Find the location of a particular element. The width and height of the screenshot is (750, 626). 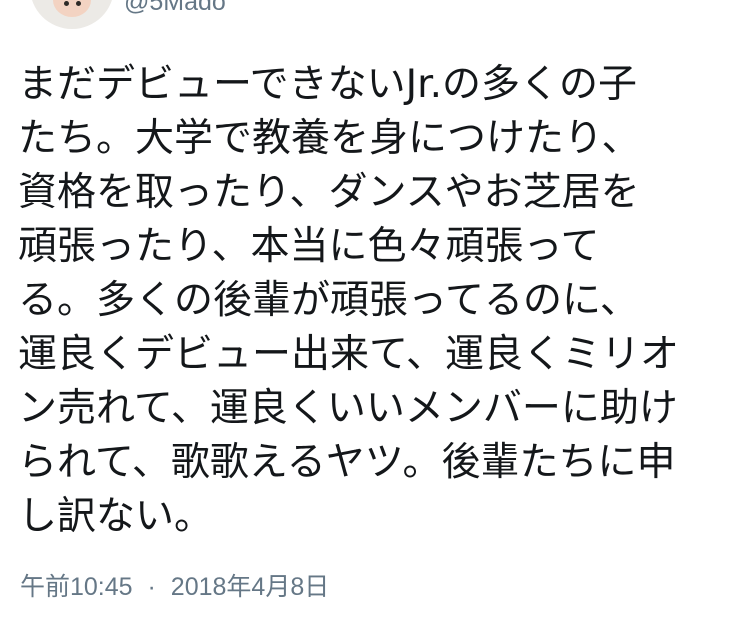

tweet-timestamp: 午前10:45 · 2018年4月8日 is located at coordinates (174, 587).